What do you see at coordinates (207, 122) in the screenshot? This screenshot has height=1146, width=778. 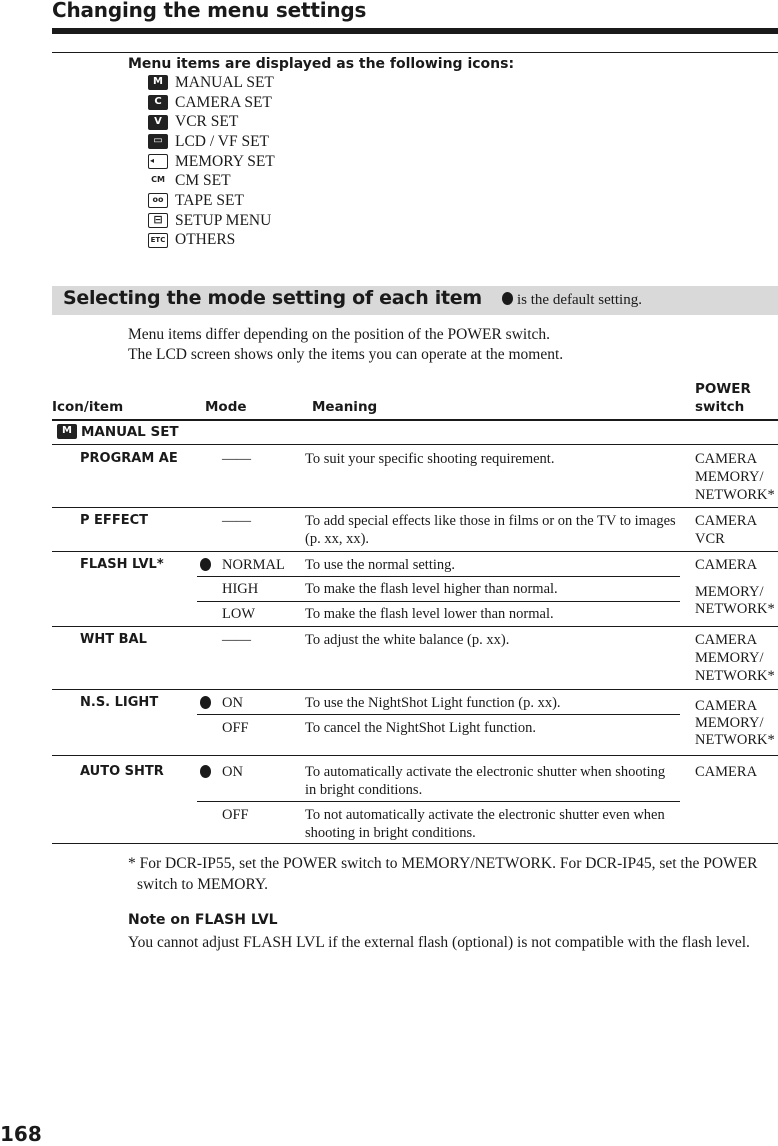 I see `menu-icon-label: VCR SET` at bounding box center [207, 122].